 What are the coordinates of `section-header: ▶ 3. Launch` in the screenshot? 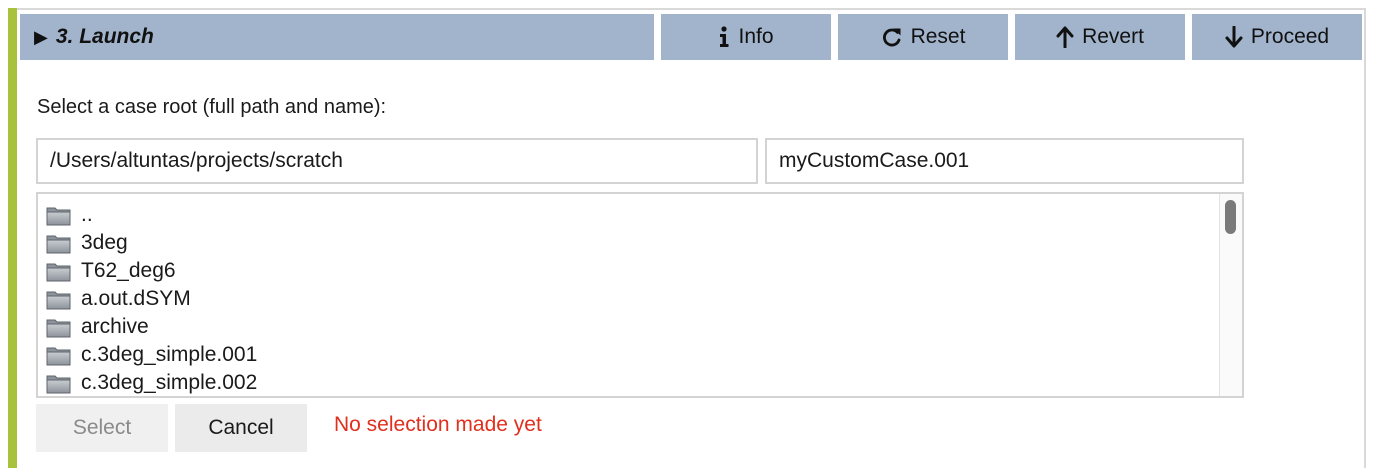 It's located at (337, 37).